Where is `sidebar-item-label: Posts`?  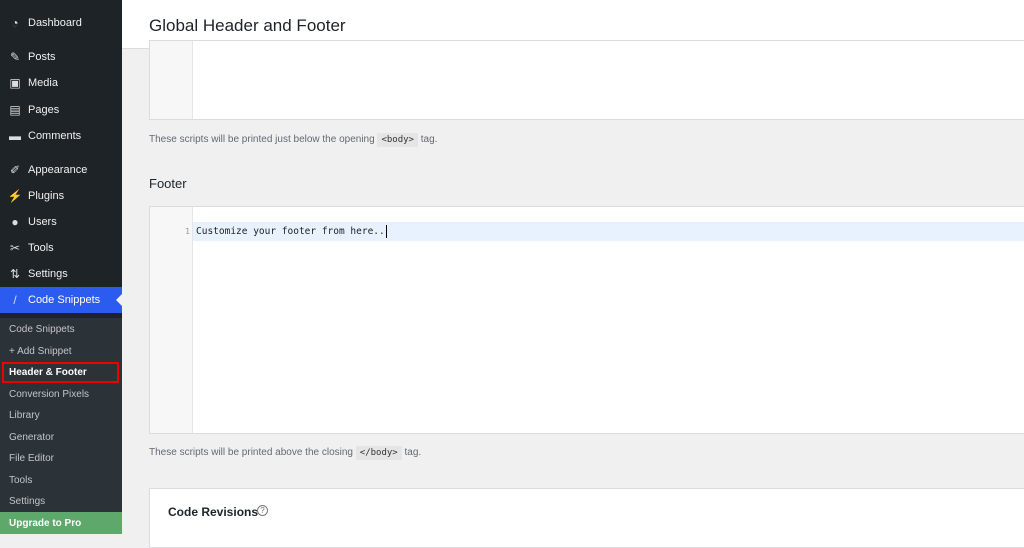 sidebar-item-label: Posts is located at coordinates (42, 57).